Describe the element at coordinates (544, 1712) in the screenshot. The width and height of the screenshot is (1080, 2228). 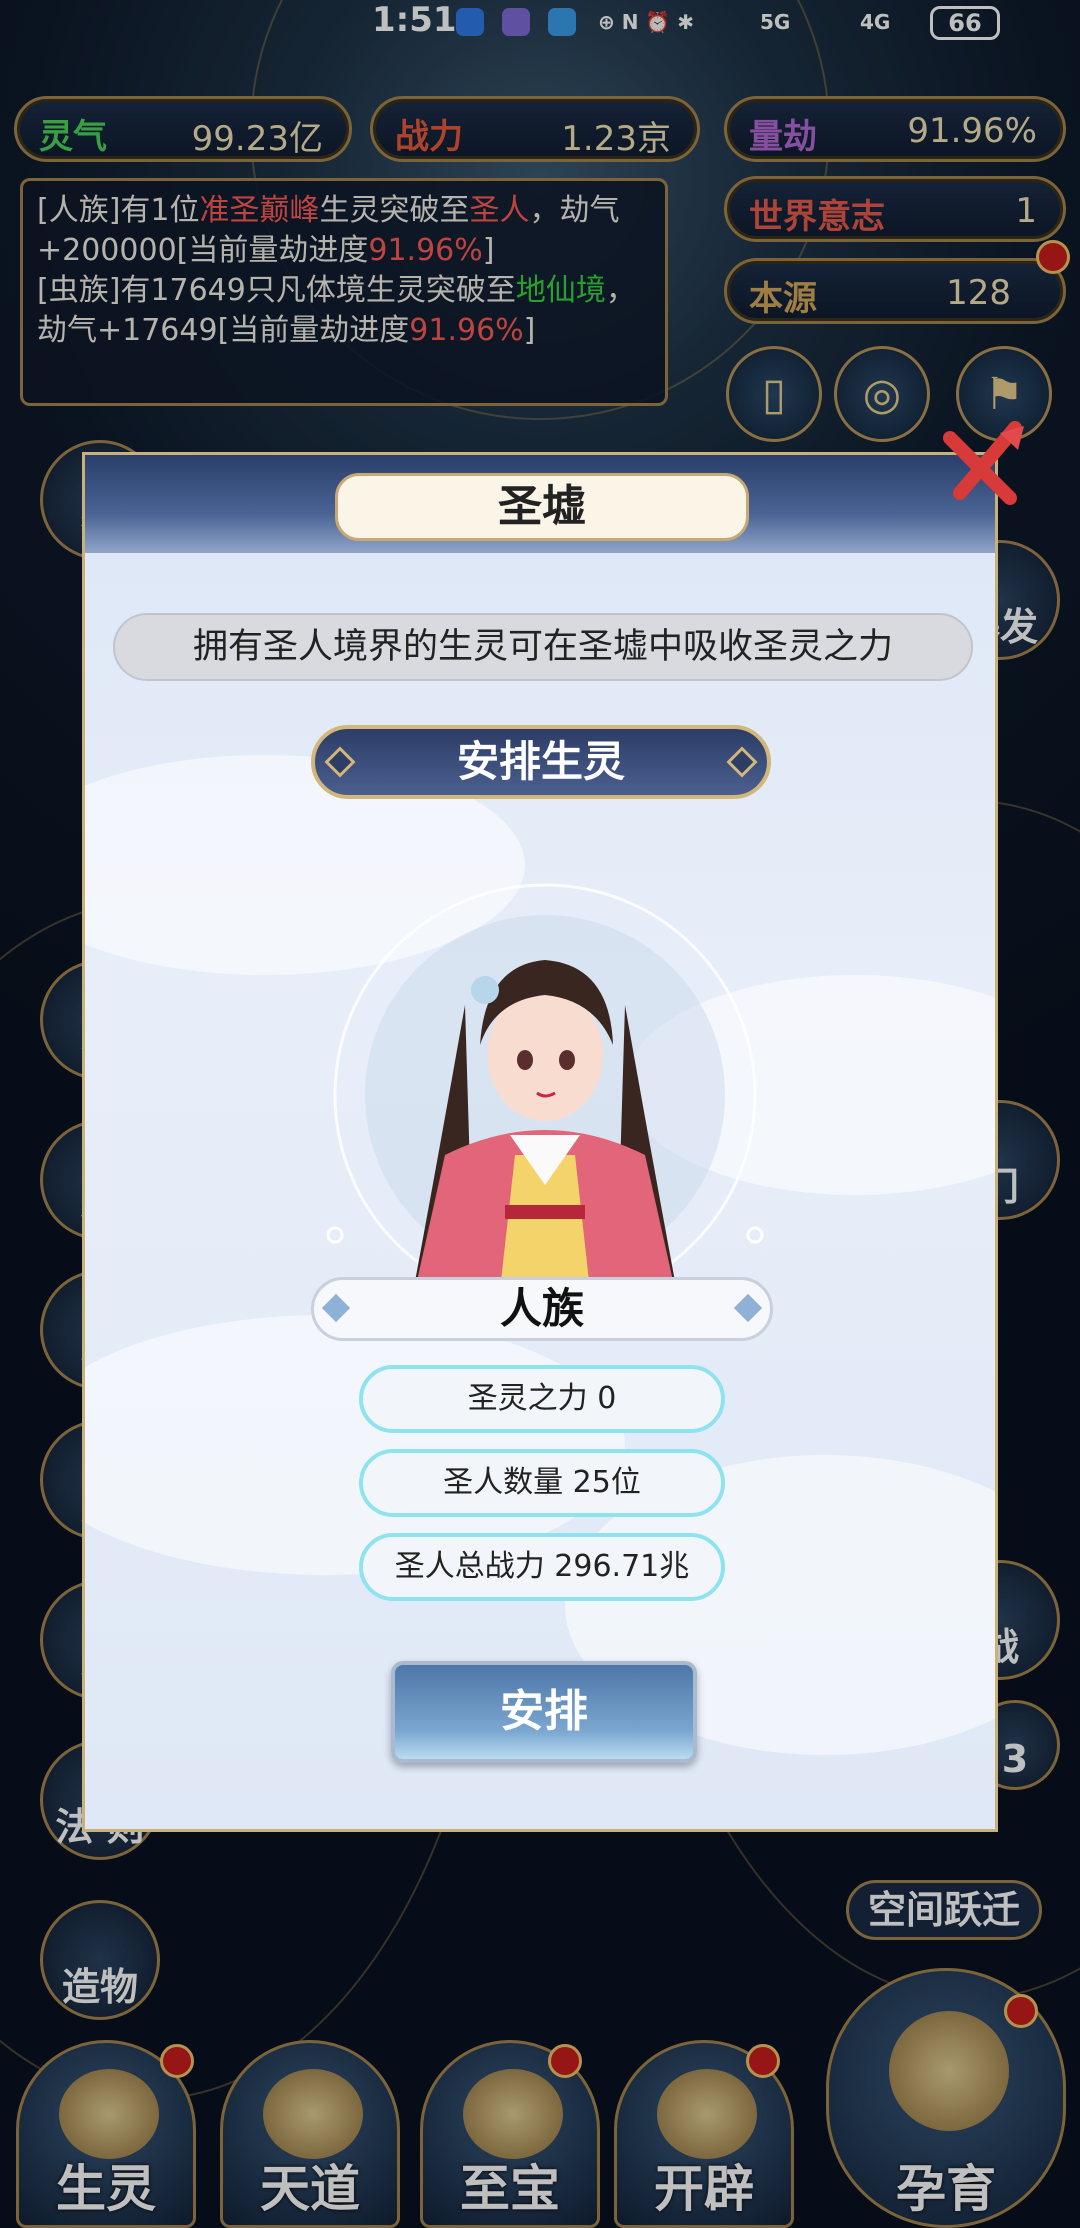
I see `arrange-button: 安排` at that location.